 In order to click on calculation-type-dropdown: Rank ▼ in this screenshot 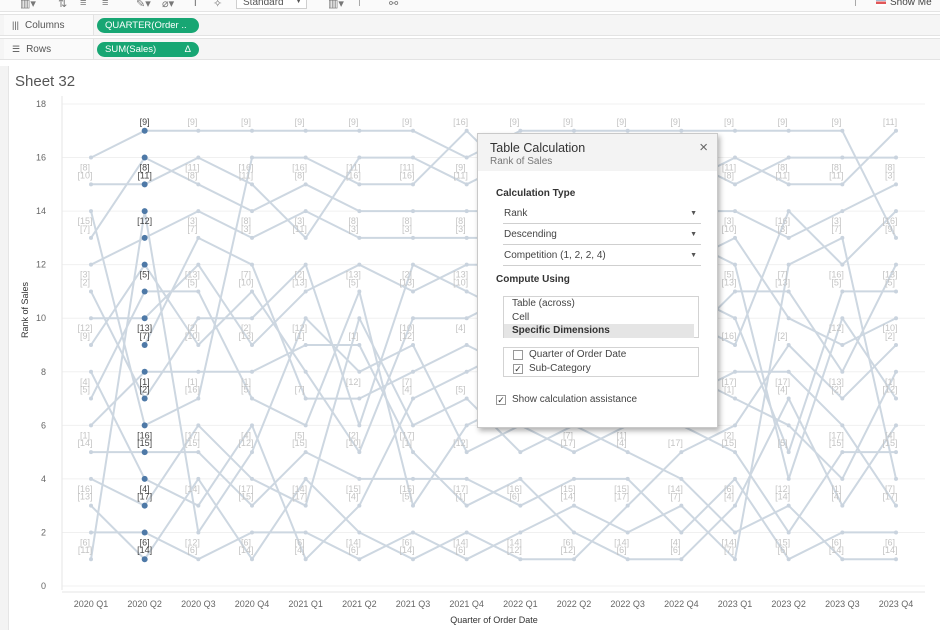, I will do `click(602, 215)`.